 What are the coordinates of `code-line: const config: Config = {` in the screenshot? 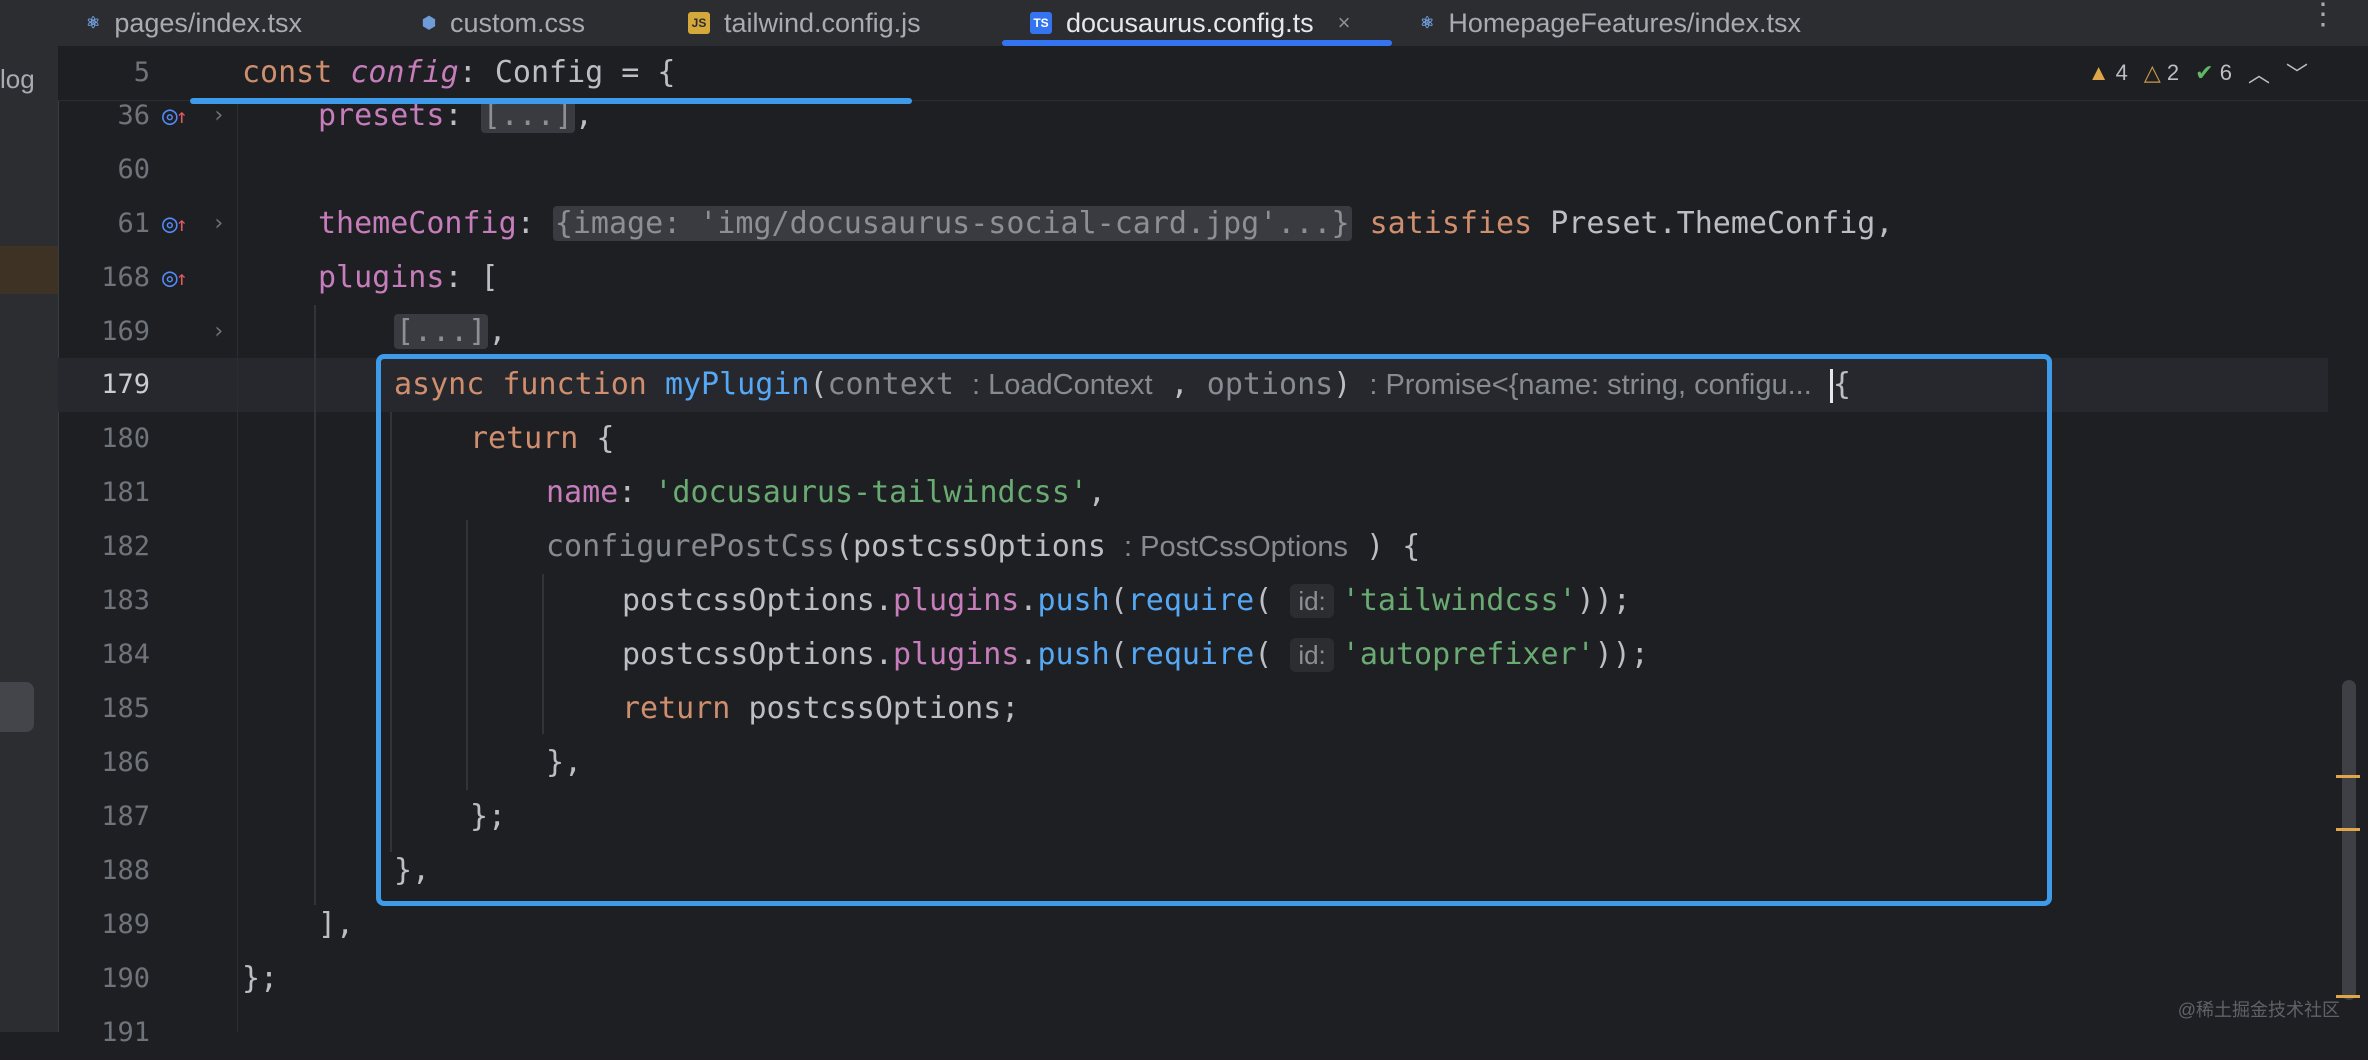 It's located at (459, 72).